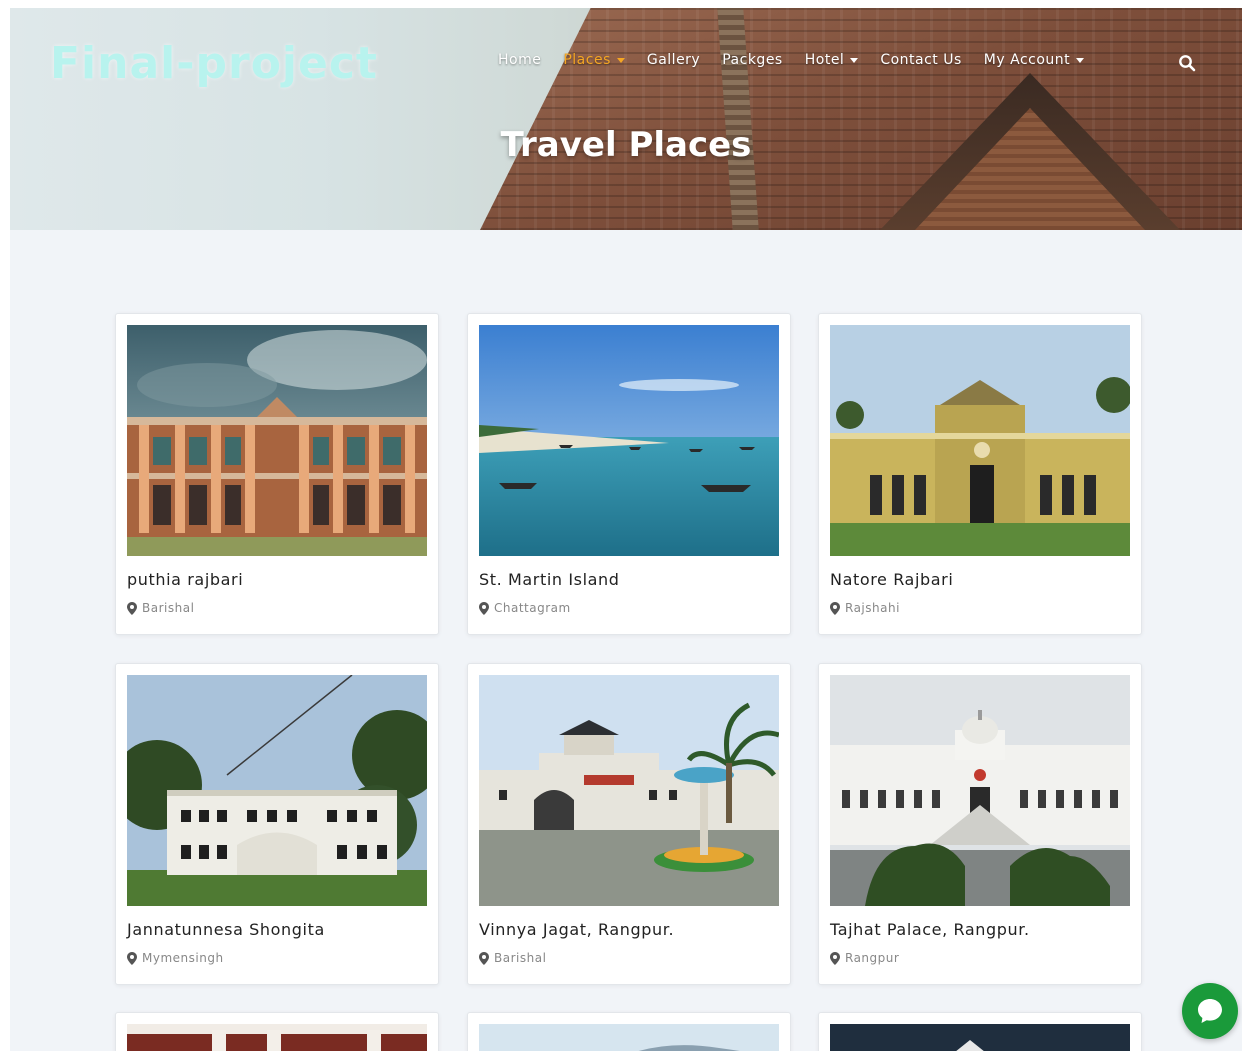 Image resolution: width=1249 pixels, height=1051 pixels. Describe the element at coordinates (183, 958) in the screenshot. I see `place-location-label: Mymensingh` at that location.